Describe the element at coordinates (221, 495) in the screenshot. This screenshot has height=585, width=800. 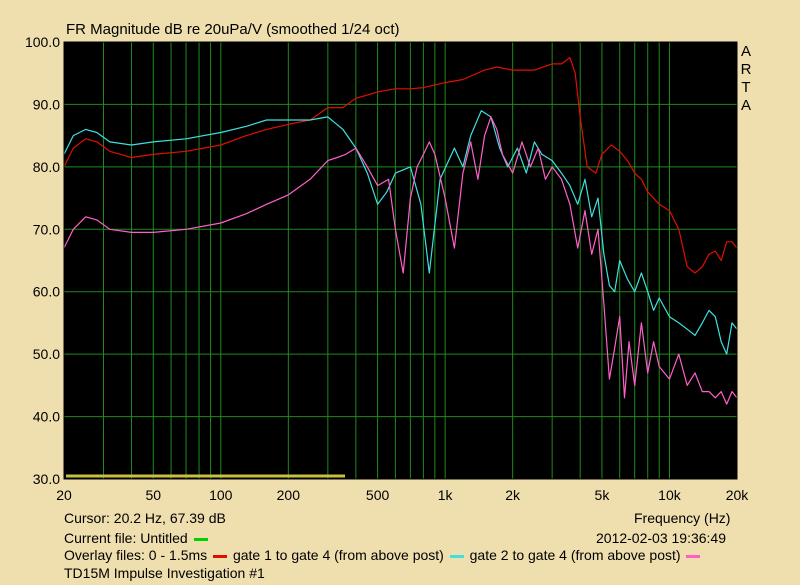
I see `x-tick-label: 100` at that location.